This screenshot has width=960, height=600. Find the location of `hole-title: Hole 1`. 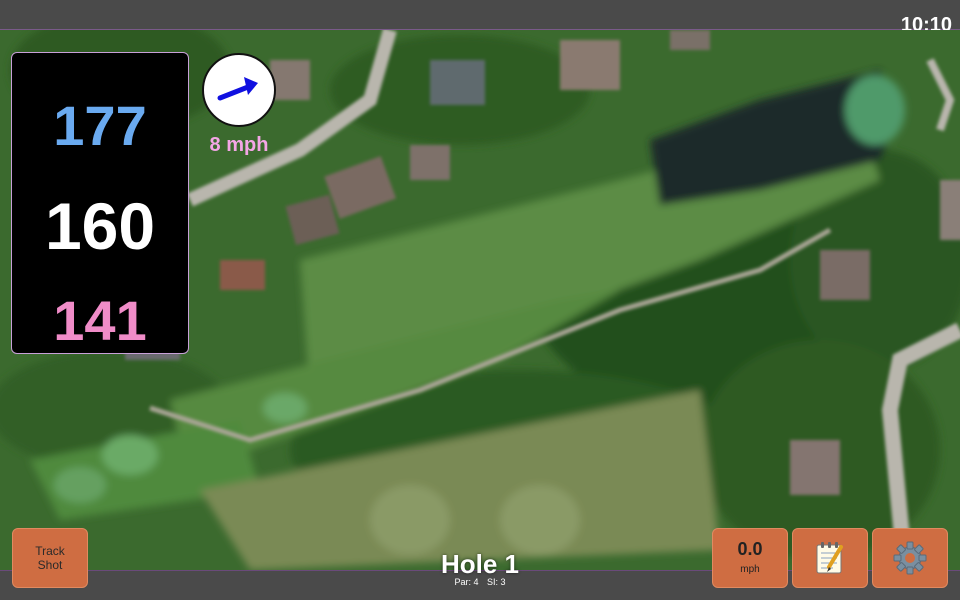

hole-title: Hole 1 is located at coordinates (480, 564).